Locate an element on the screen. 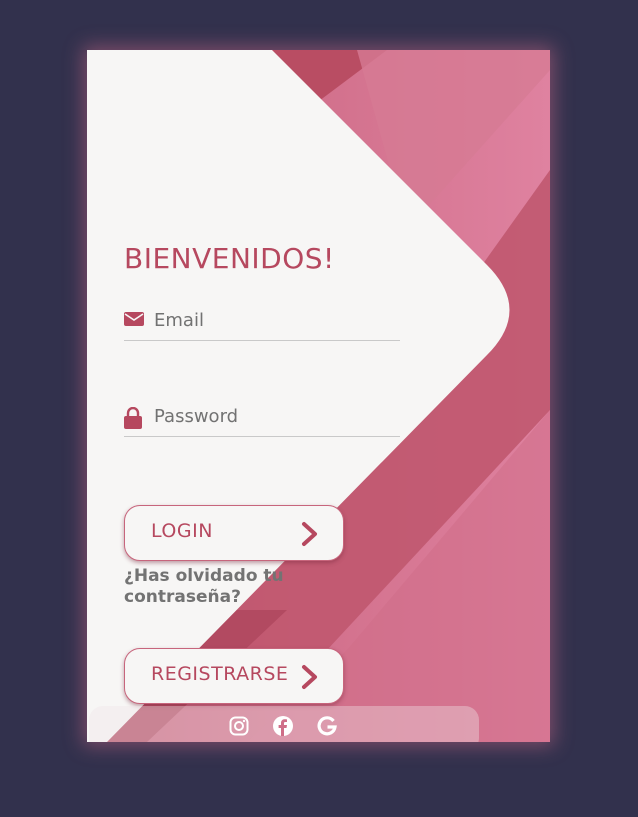  register-button-label: REGISTRARSE is located at coordinates (220, 674).